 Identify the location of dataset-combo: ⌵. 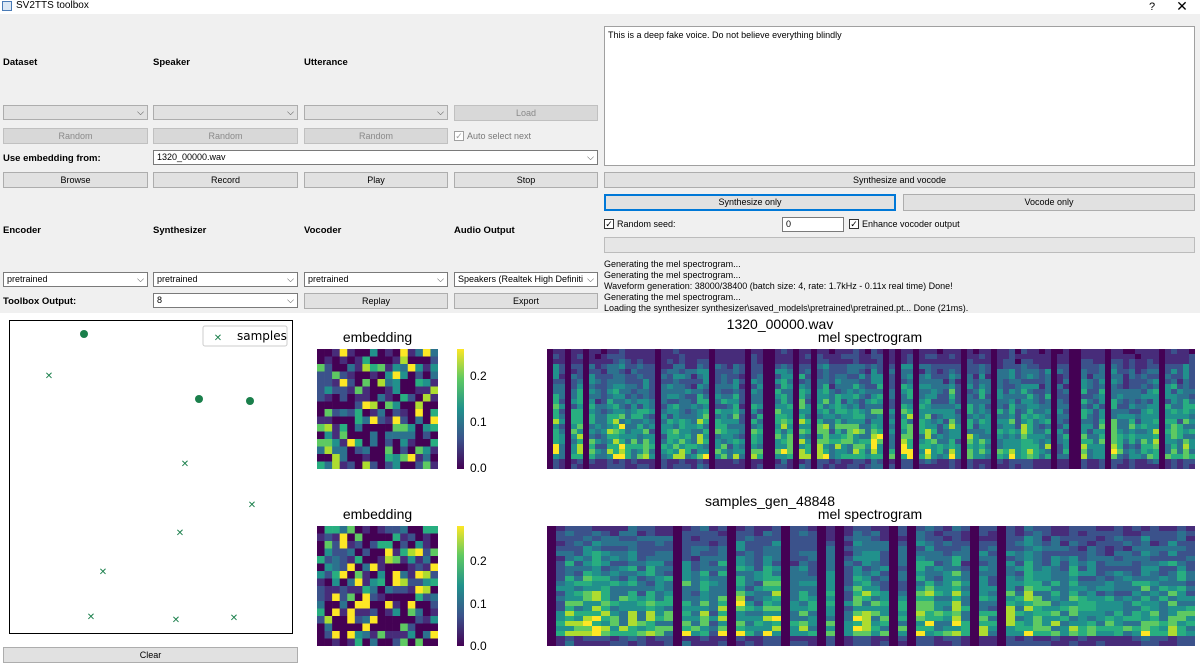
(75, 112).